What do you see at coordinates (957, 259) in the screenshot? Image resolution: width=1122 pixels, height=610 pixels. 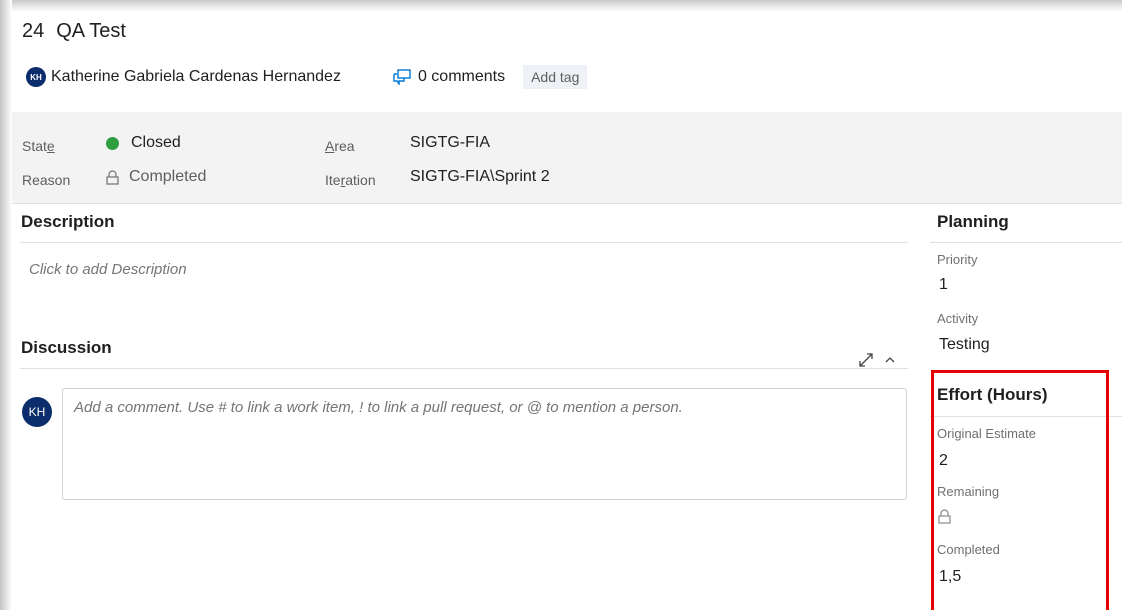 I see `priority-label: Priority` at bounding box center [957, 259].